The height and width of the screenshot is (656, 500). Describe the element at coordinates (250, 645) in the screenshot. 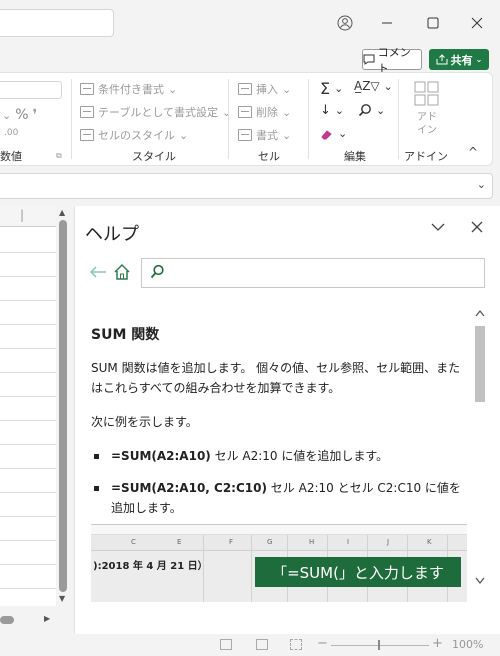

I see `status-bar: − + 100%` at that location.